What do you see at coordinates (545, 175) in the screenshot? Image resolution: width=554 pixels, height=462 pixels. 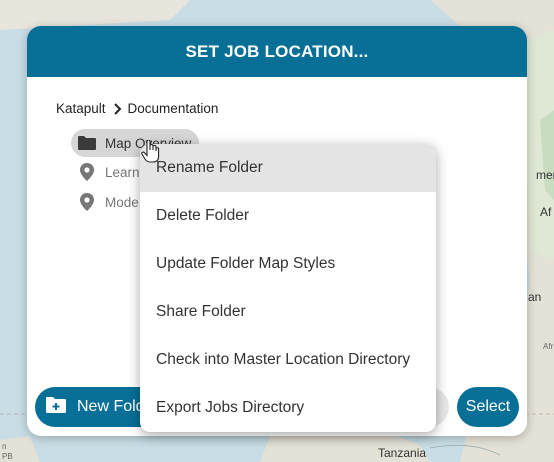 I see `map-label-men: men` at bounding box center [545, 175].